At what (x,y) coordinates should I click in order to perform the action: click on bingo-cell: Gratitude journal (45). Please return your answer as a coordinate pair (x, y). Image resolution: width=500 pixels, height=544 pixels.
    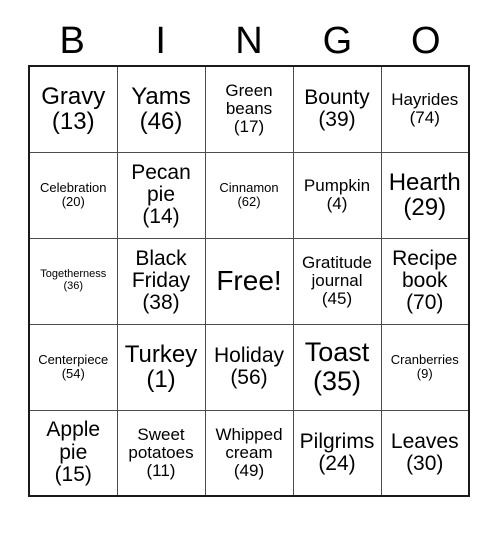
    Looking at the image, I should click on (337, 281).